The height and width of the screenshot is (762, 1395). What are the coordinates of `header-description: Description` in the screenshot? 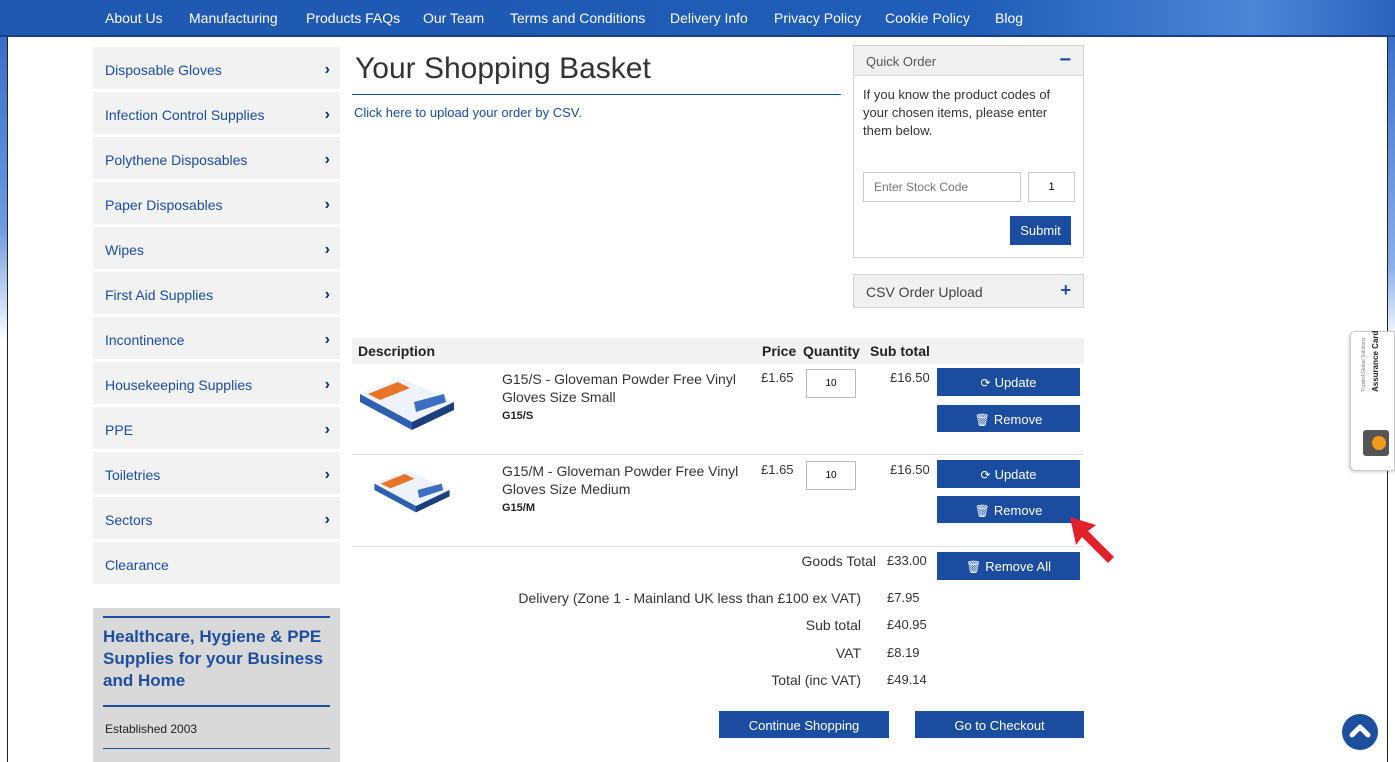 It's located at (397, 351).